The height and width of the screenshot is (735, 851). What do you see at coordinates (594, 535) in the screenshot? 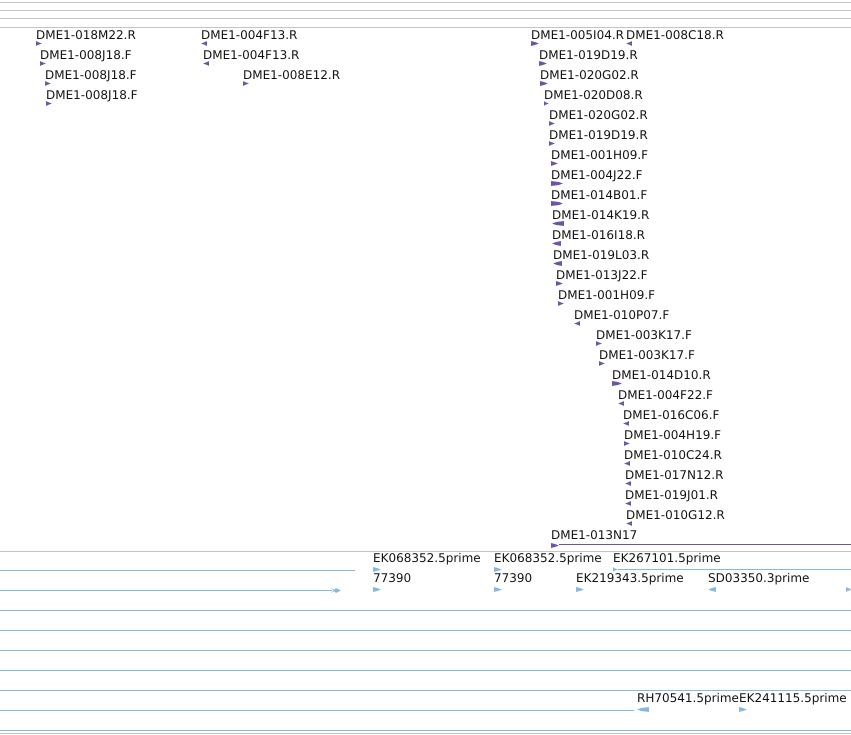
I see `feature-label: DME1-013N17` at bounding box center [594, 535].